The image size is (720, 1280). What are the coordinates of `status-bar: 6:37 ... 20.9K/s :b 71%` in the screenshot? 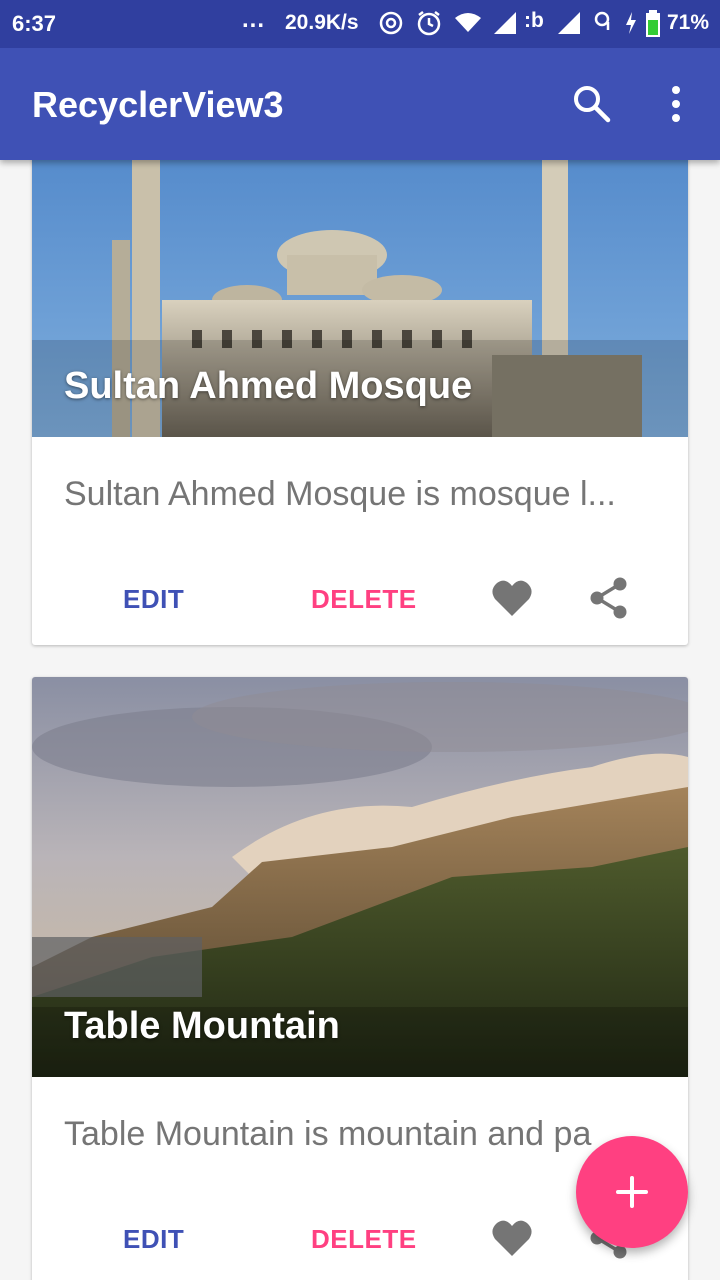 It's located at (360, 24).